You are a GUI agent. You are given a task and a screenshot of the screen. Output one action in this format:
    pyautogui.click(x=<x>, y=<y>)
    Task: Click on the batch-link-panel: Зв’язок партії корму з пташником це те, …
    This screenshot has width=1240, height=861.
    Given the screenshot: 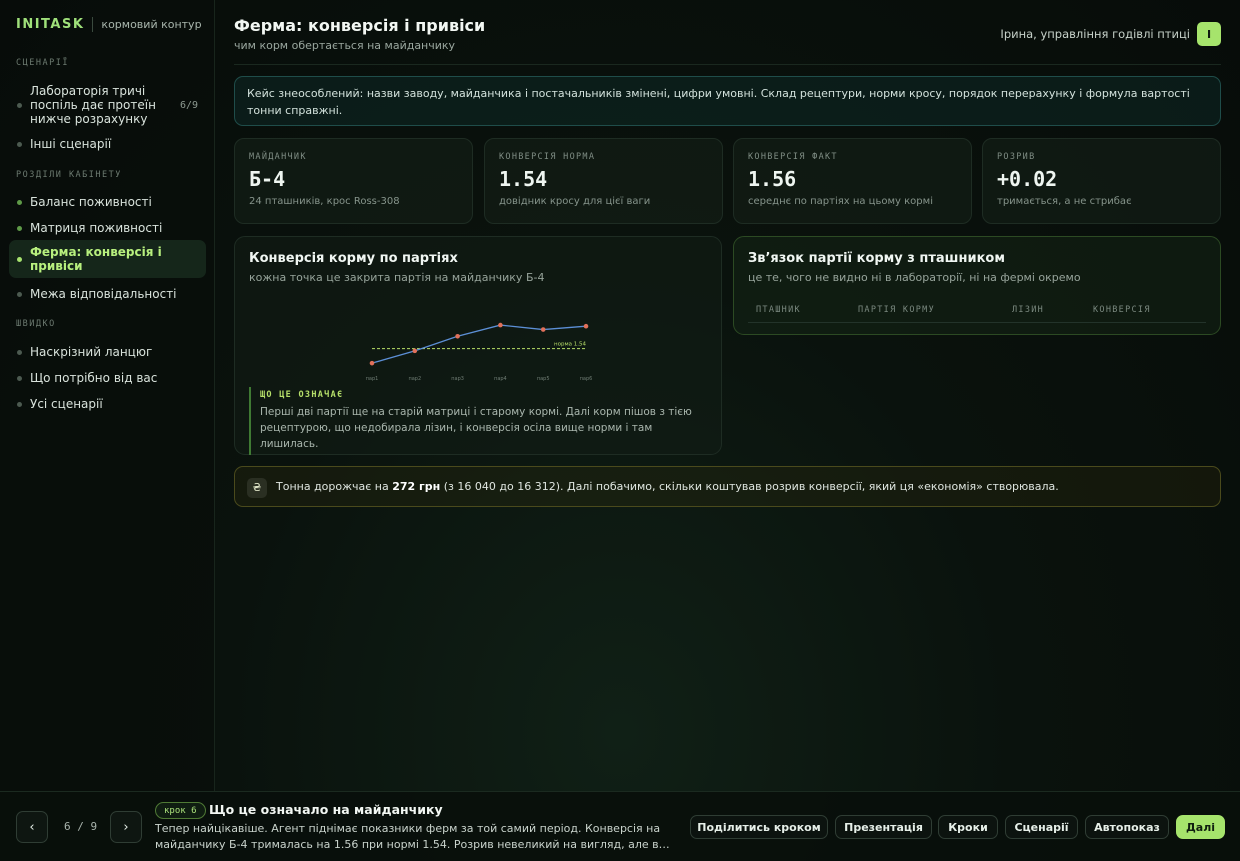 What is the action you would take?
    pyautogui.click(x=977, y=285)
    